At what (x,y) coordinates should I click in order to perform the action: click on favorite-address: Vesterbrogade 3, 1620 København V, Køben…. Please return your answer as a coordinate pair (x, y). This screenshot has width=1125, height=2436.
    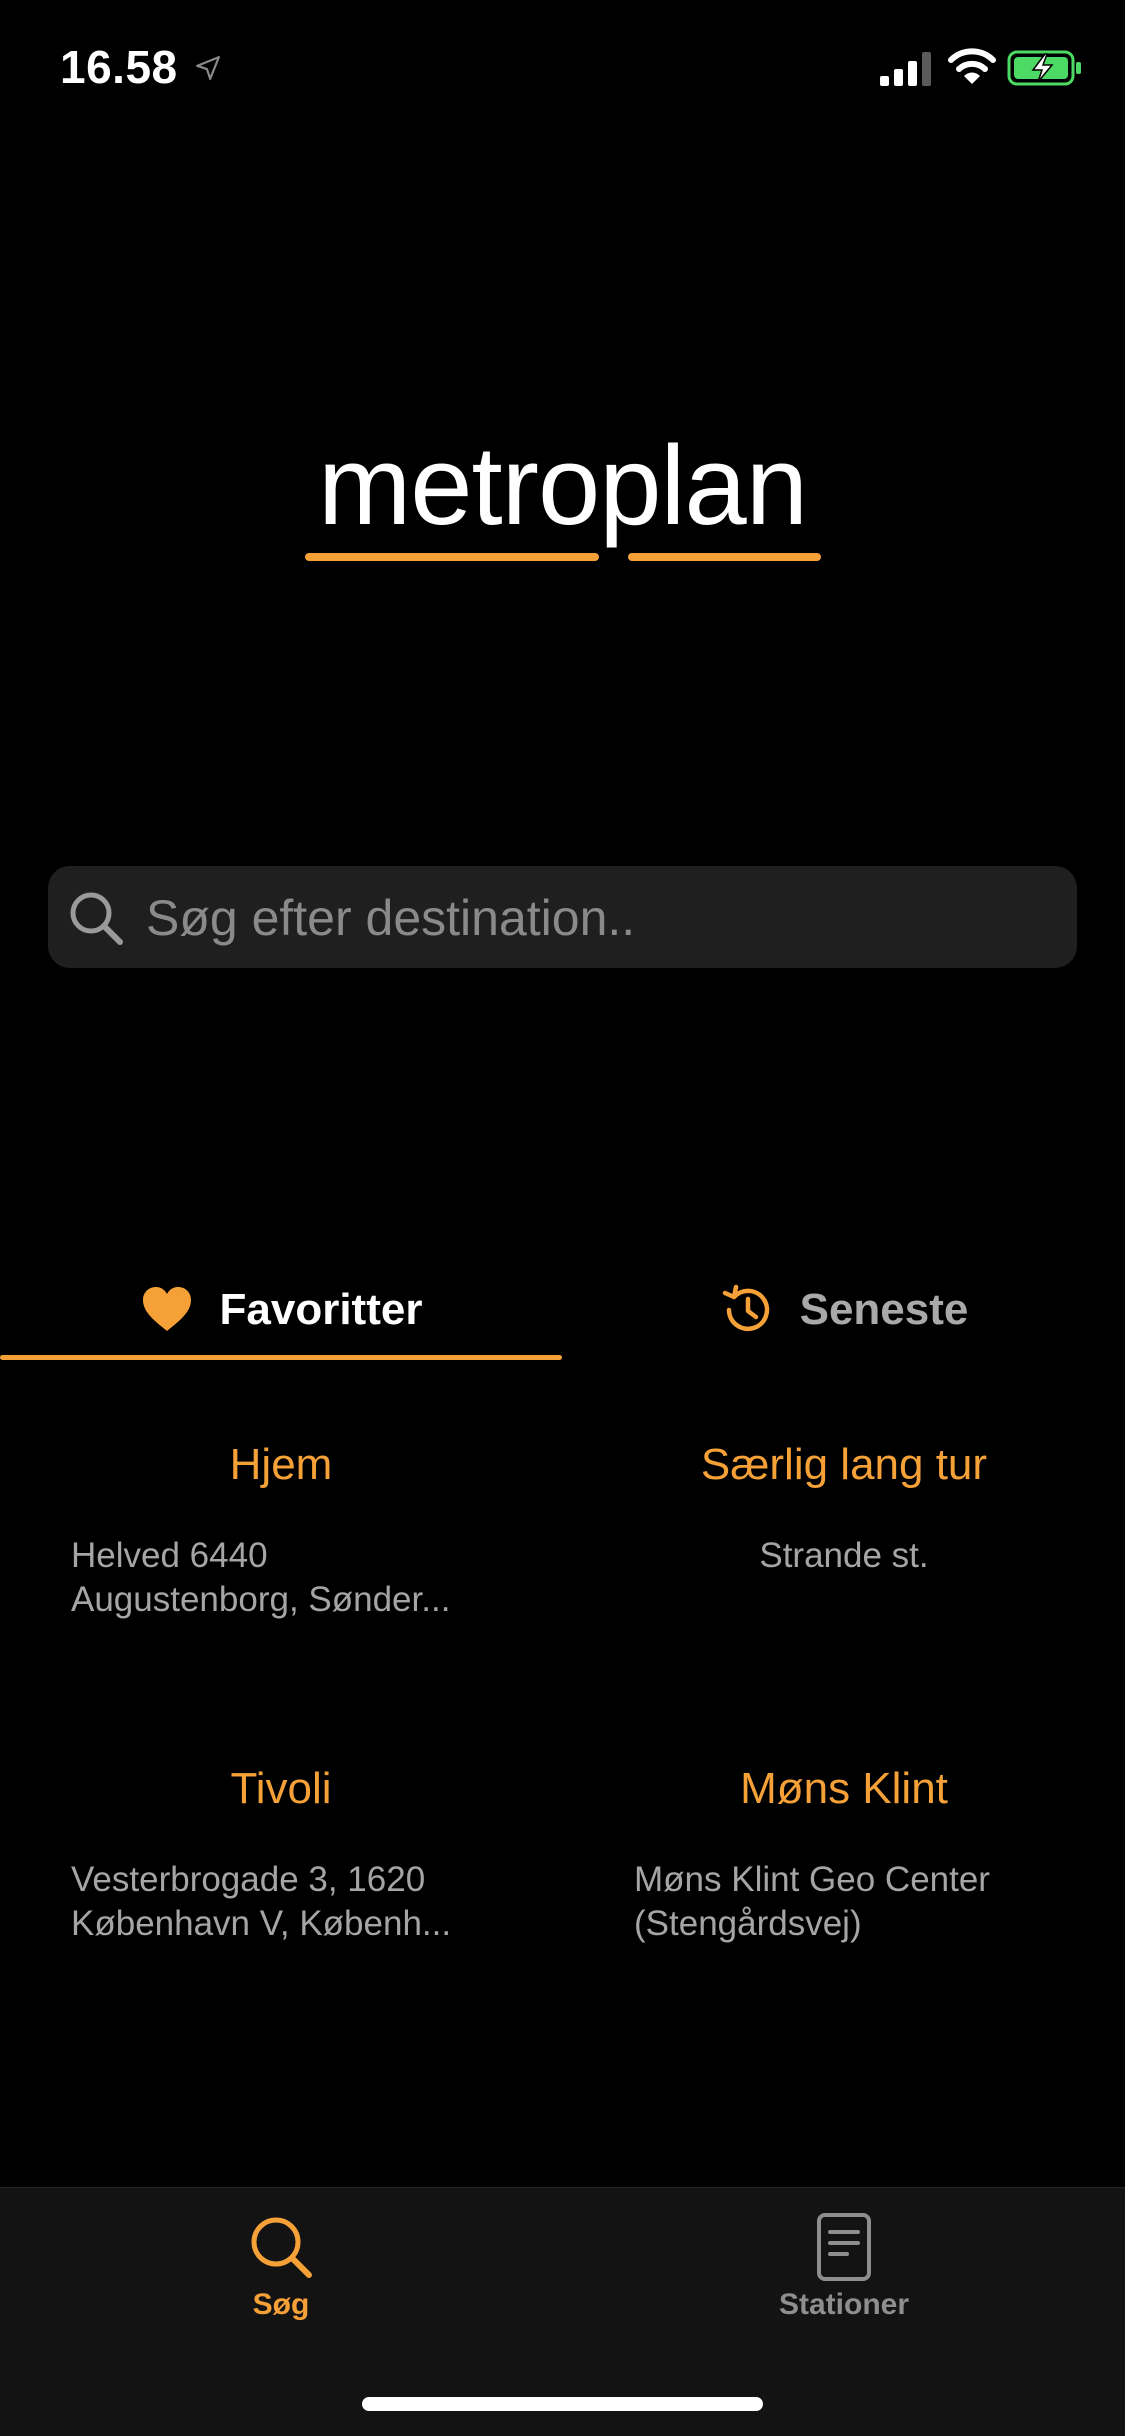
    Looking at the image, I should click on (261, 1901).